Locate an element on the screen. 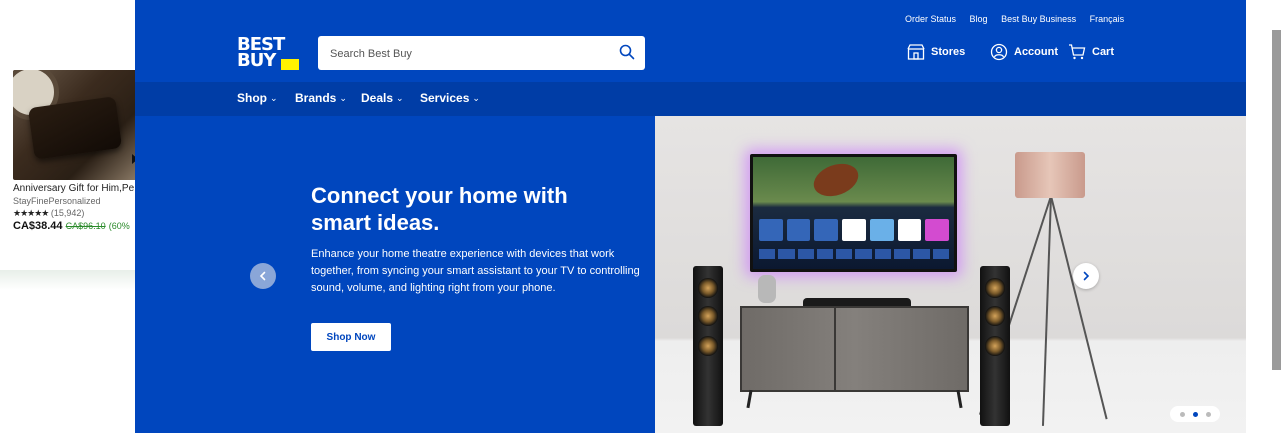 The width and height of the screenshot is (1281, 433). tv-app-tiles is located at coordinates (854, 230).